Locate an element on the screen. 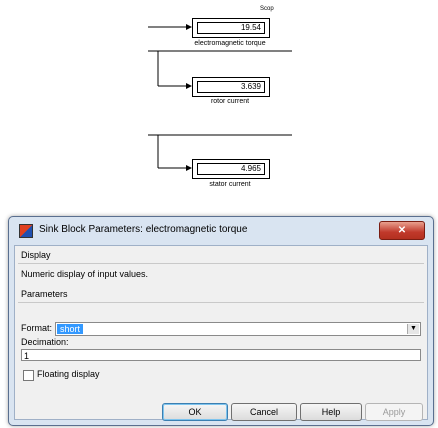 The height and width of the screenshot is (428, 438). block-description: Numeric display of input values. is located at coordinates (85, 274).